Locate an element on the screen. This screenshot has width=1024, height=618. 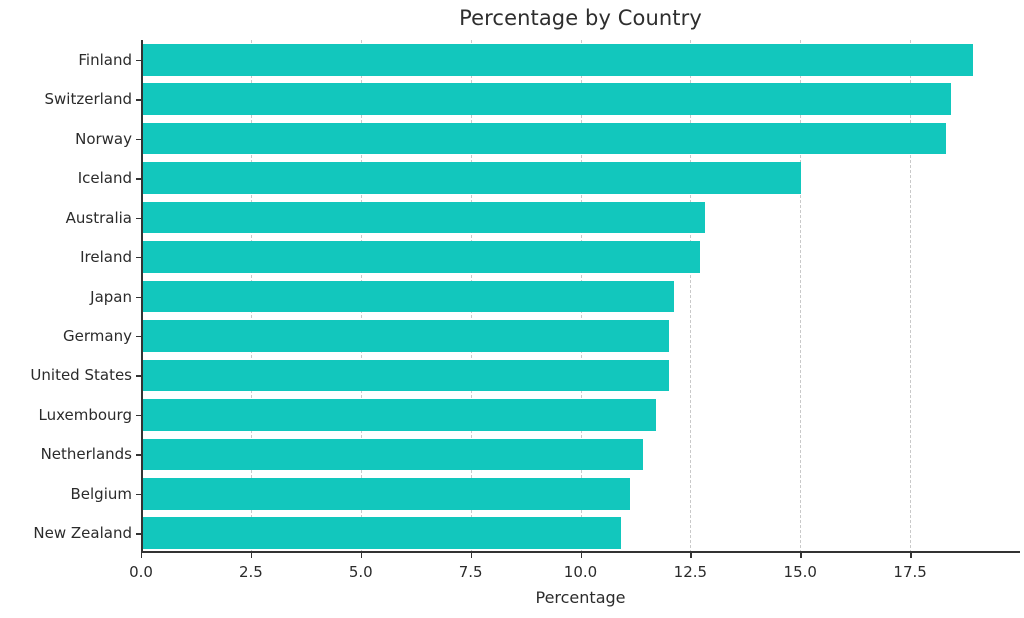
y-tick-label: Finland is located at coordinates (105, 59).